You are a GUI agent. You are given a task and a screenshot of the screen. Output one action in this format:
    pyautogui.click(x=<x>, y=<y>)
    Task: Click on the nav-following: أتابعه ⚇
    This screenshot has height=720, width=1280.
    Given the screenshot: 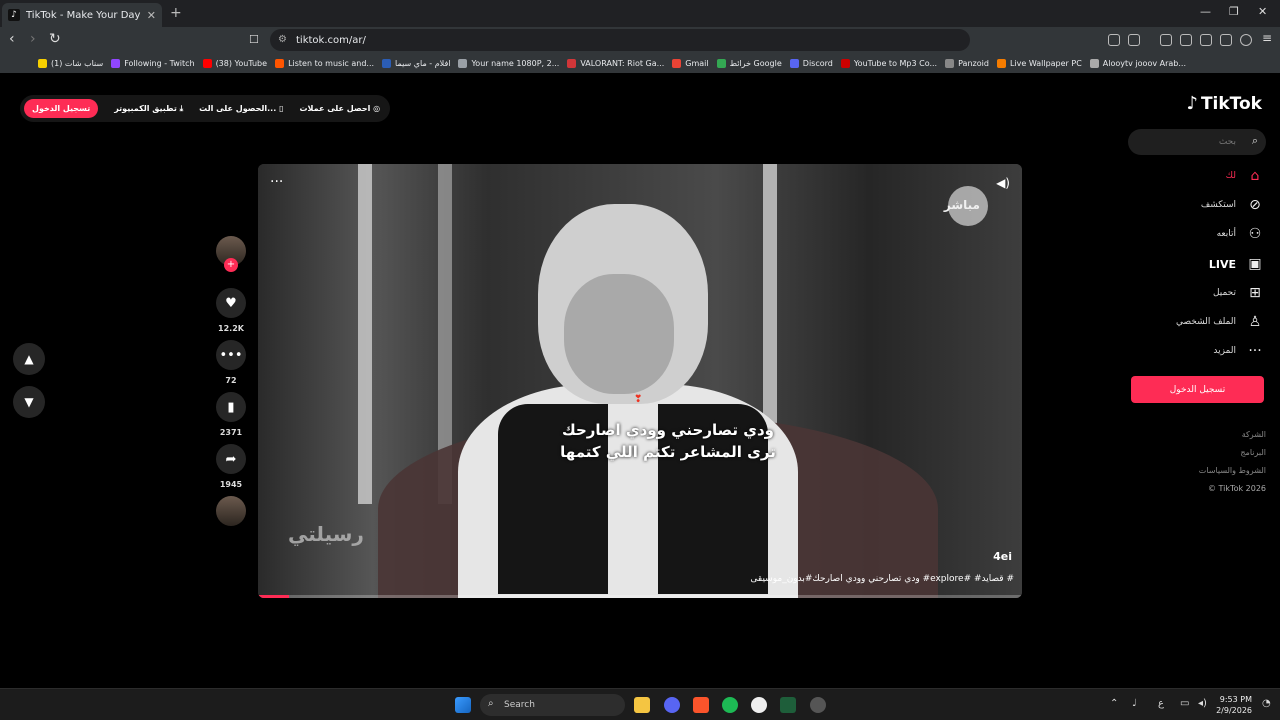 What is the action you would take?
    pyautogui.click(x=1194, y=234)
    